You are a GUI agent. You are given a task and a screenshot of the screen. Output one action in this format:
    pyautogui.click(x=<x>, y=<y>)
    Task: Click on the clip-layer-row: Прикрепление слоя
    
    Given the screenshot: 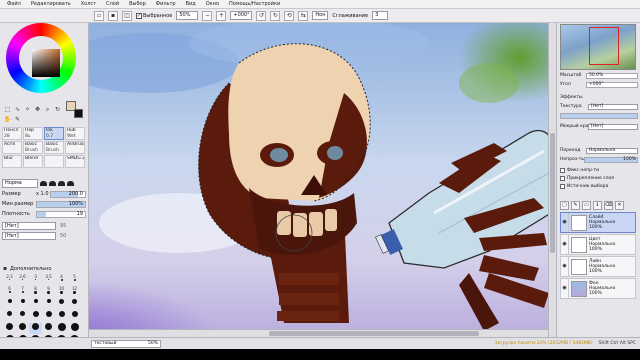 What is the action you would take?
    pyautogui.click(x=599, y=178)
    